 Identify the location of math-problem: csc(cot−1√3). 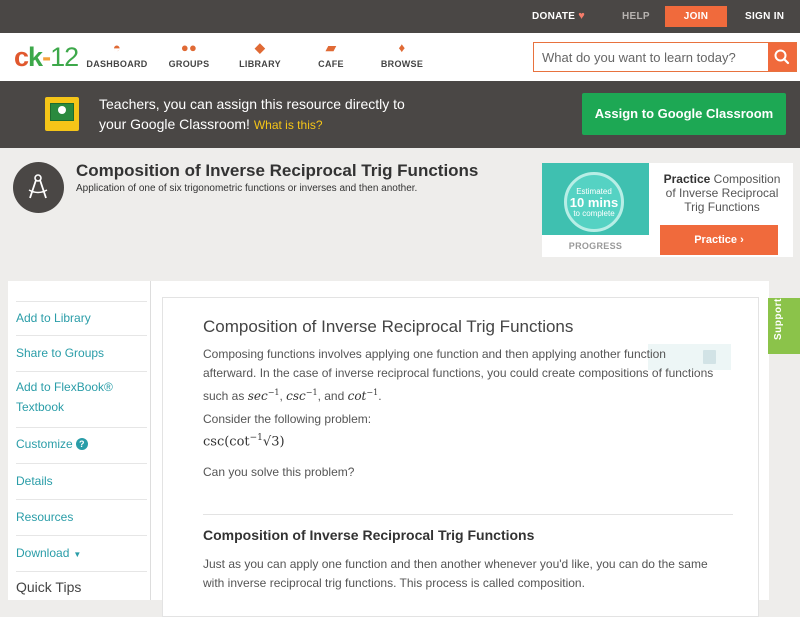
(244, 441).